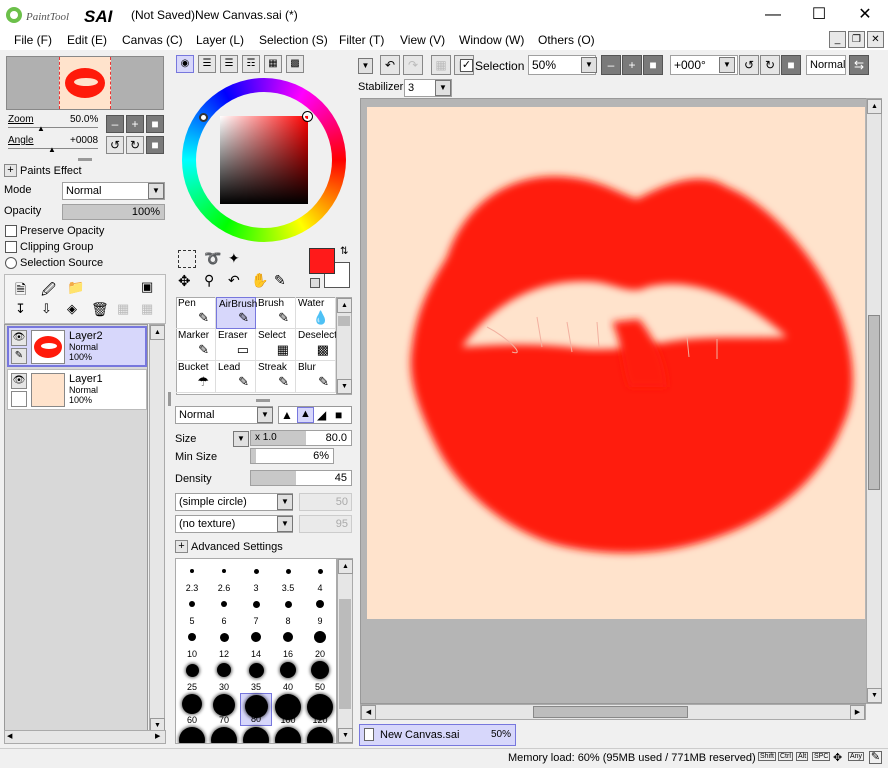 Image resolution: width=888 pixels, height=768 pixels. Describe the element at coordinates (287, 415) in the screenshot. I see `edge-hard-icon: ▲` at that location.